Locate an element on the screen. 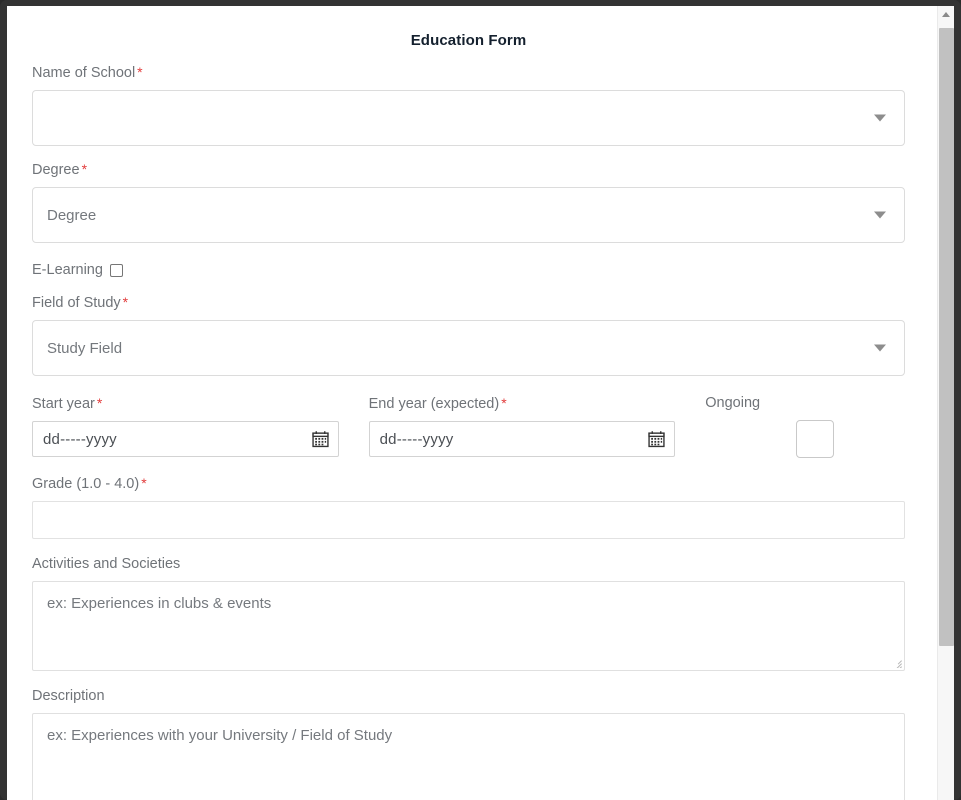  start-year-placeholder: dd-----yyyy is located at coordinates (80, 439).